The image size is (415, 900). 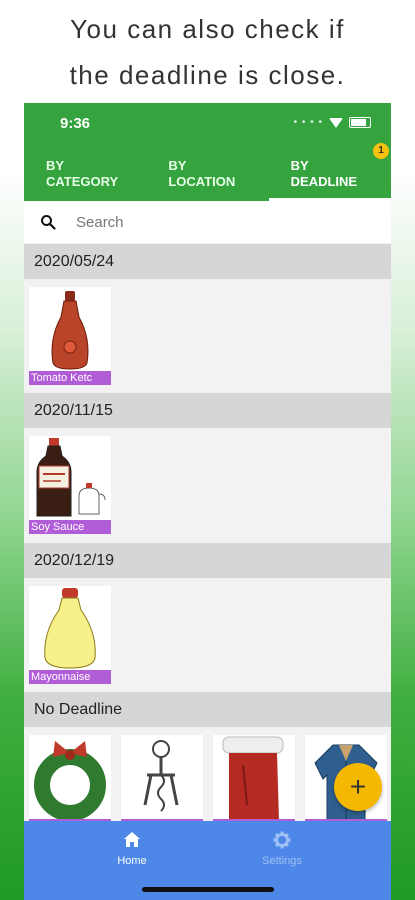 I want to click on item-tile-mayonnaise: Mayonnaise, so click(x=70, y=635).